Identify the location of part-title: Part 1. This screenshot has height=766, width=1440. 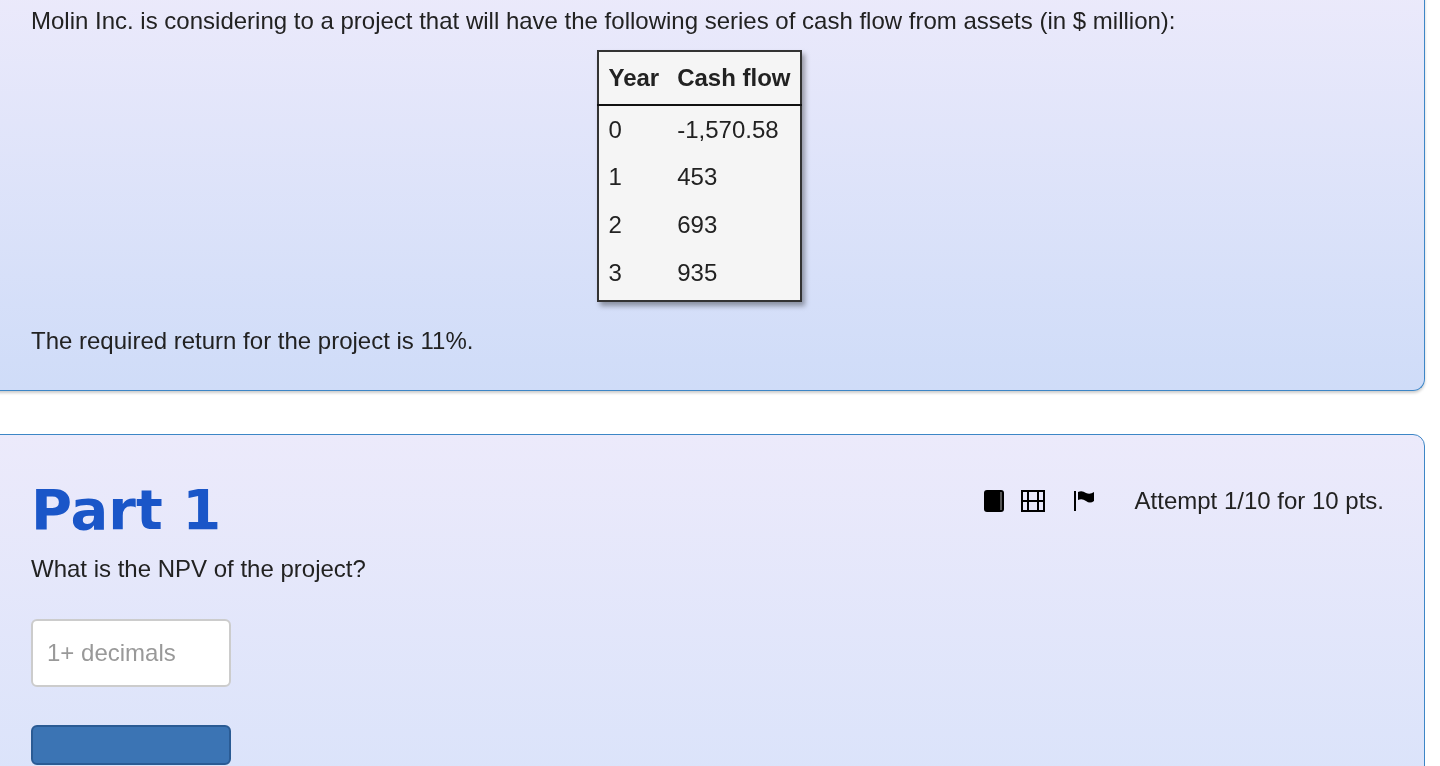
(126, 510).